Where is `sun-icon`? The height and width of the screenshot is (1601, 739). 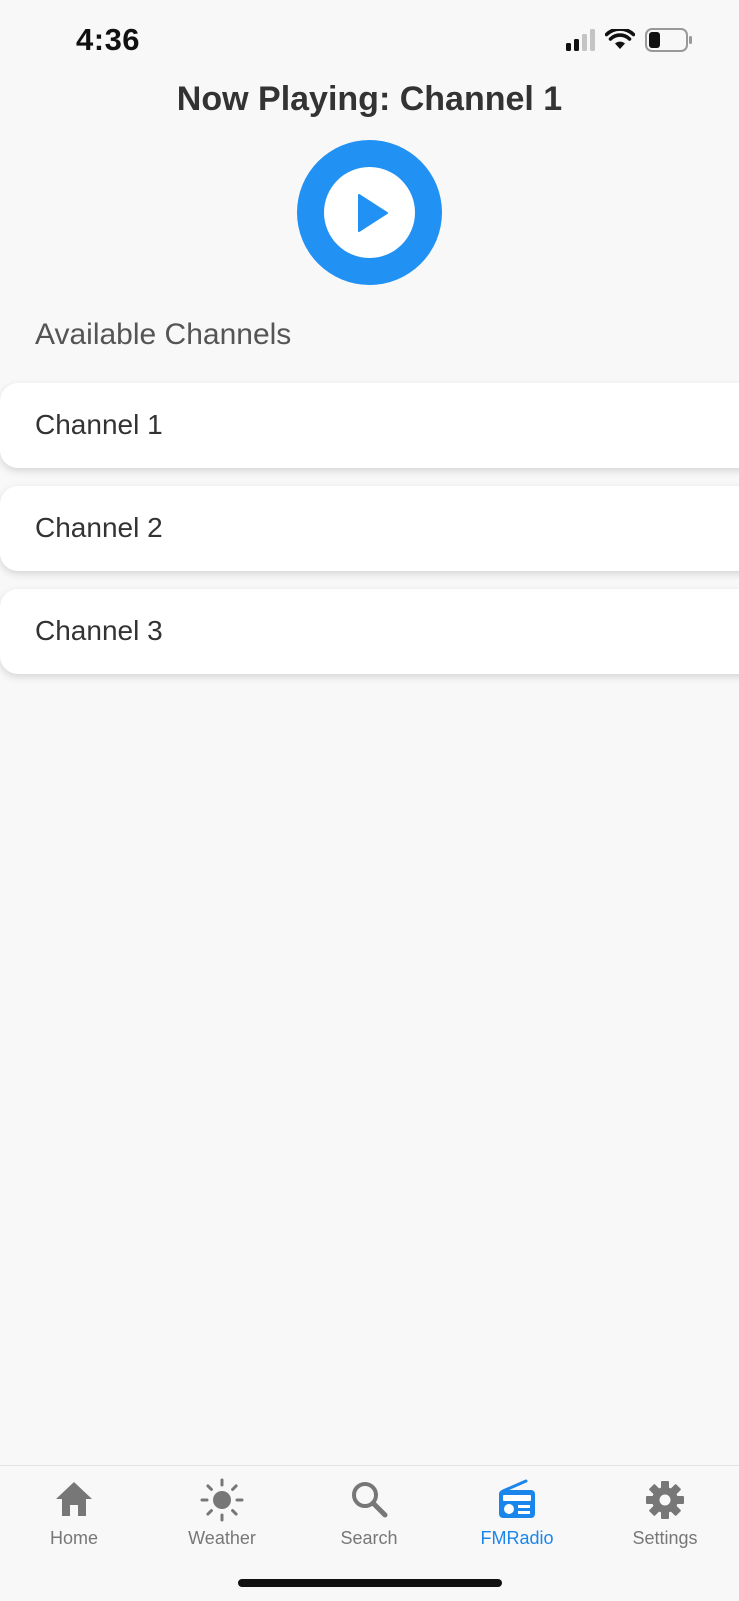 sun-icon is located at coordinates (222, 1500).